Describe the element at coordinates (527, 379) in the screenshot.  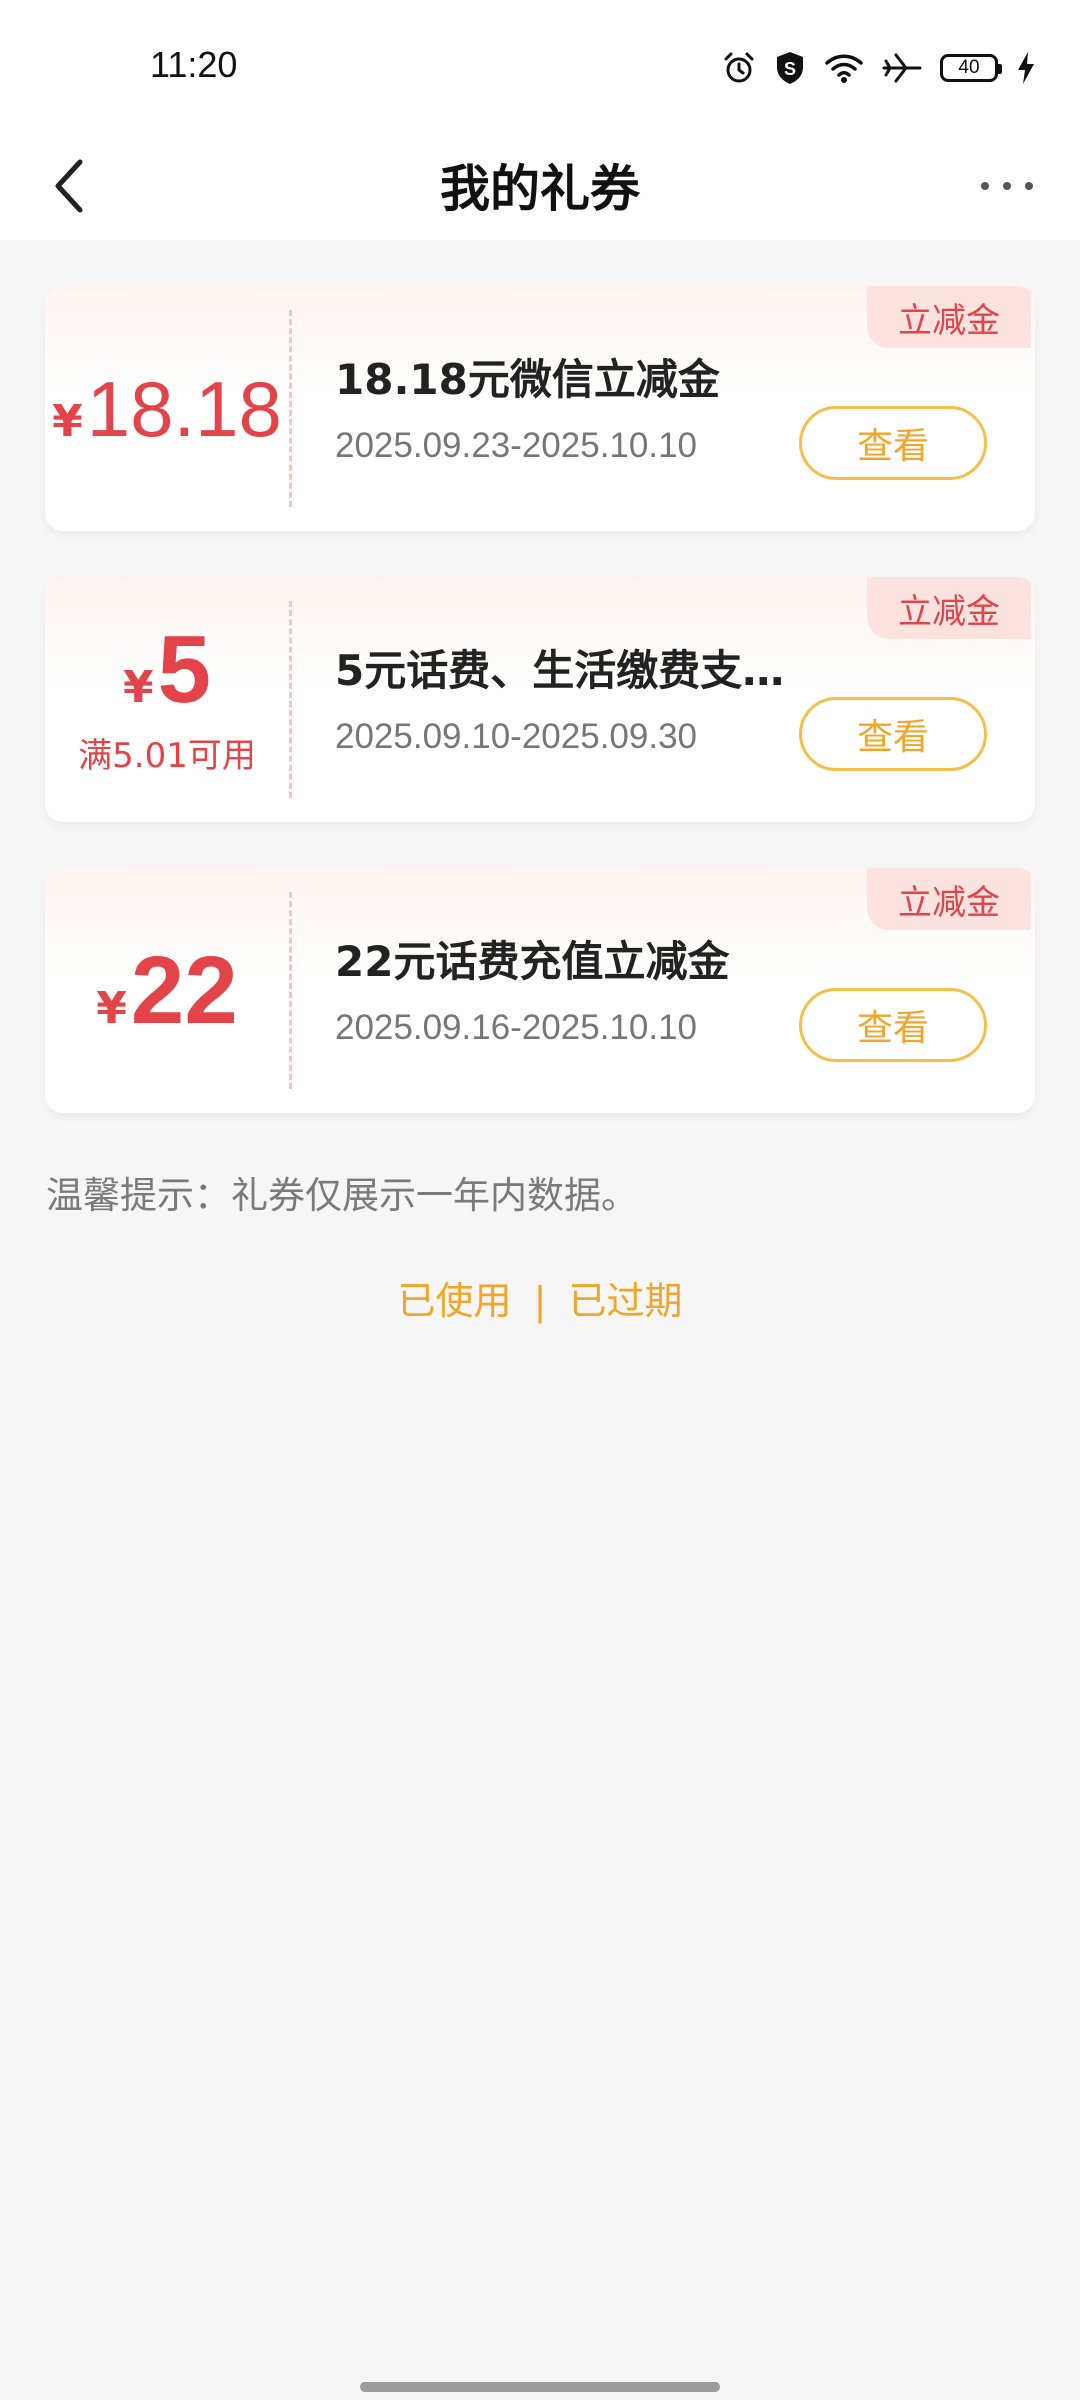
I see `coupon-title: 18.18元微信立减金` at that location.